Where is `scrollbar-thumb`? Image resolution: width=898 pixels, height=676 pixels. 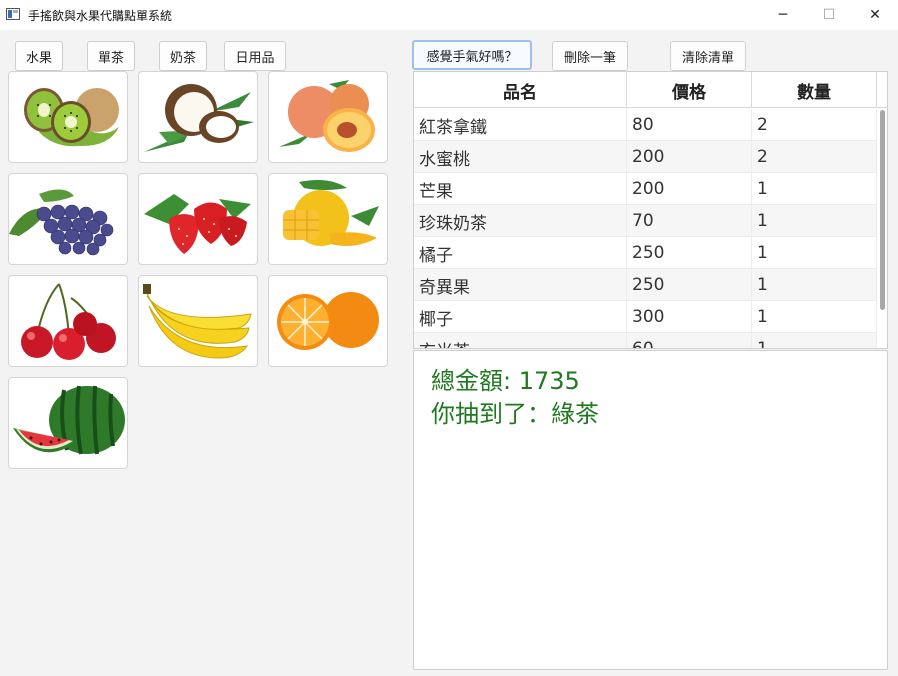 scrollbar-thumb is located at coordinates (882, 210).